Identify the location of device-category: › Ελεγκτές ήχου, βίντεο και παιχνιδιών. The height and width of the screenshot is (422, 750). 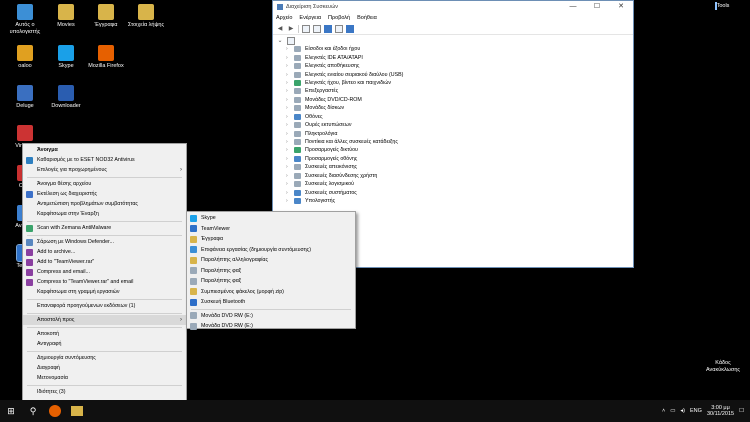
(454, 83).